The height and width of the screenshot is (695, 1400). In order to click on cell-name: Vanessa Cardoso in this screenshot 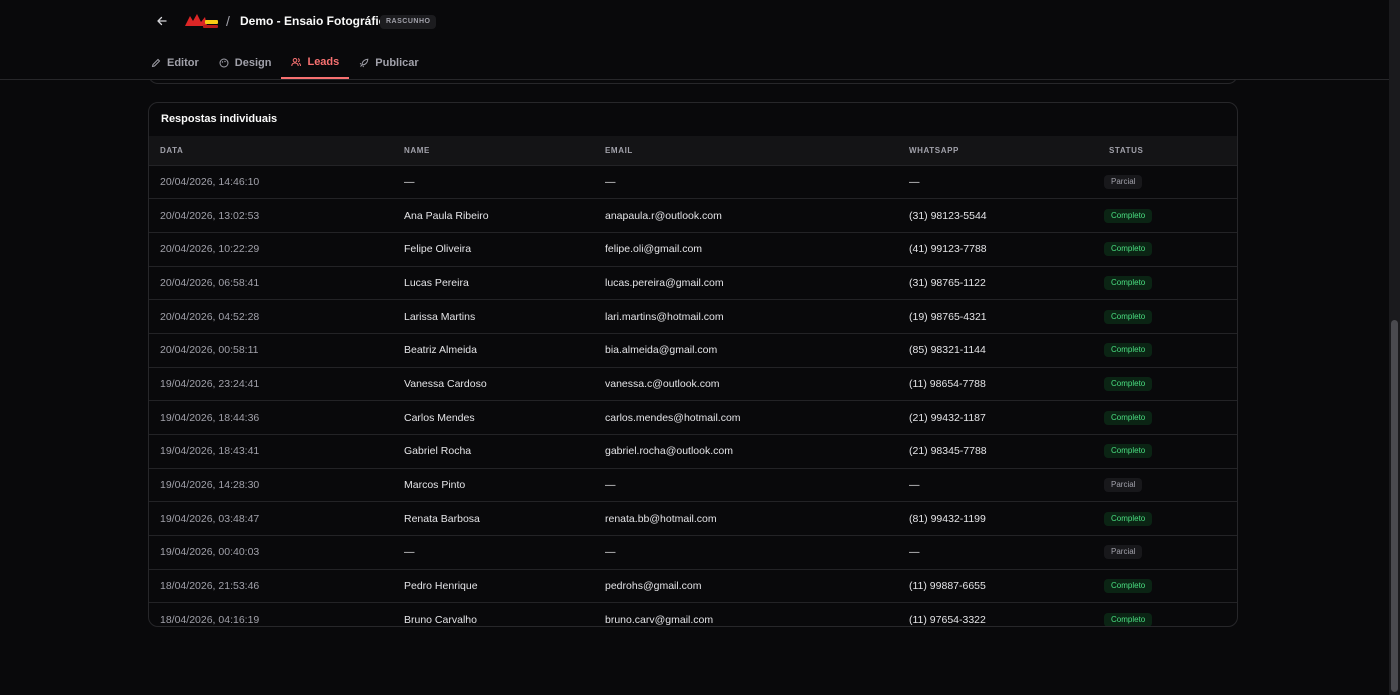, I will do `click(445, 383)`.